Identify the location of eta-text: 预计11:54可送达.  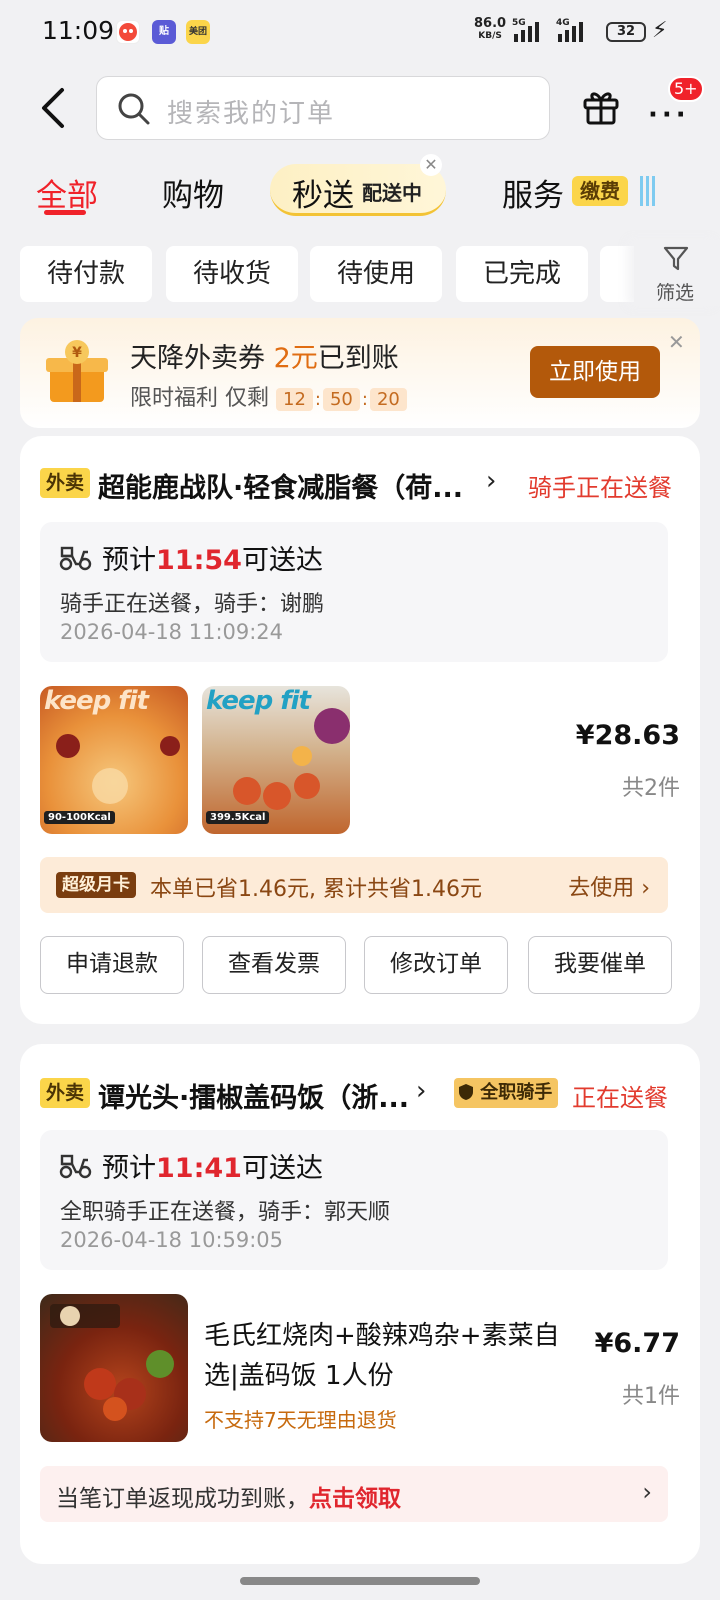
(212, 560).